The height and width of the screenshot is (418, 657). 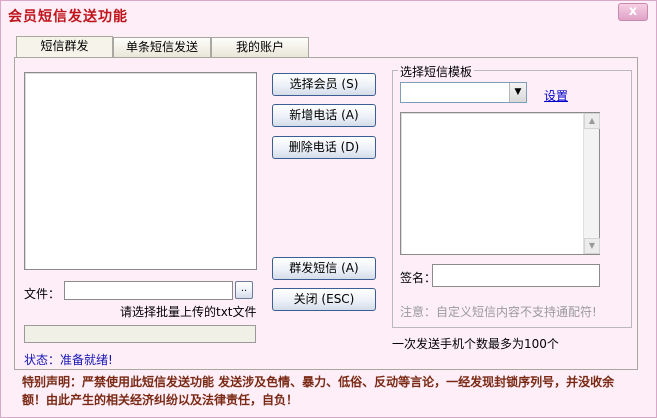 I want to click on tab-single-sms: 单条短信发送, so click(x=162, y=47).